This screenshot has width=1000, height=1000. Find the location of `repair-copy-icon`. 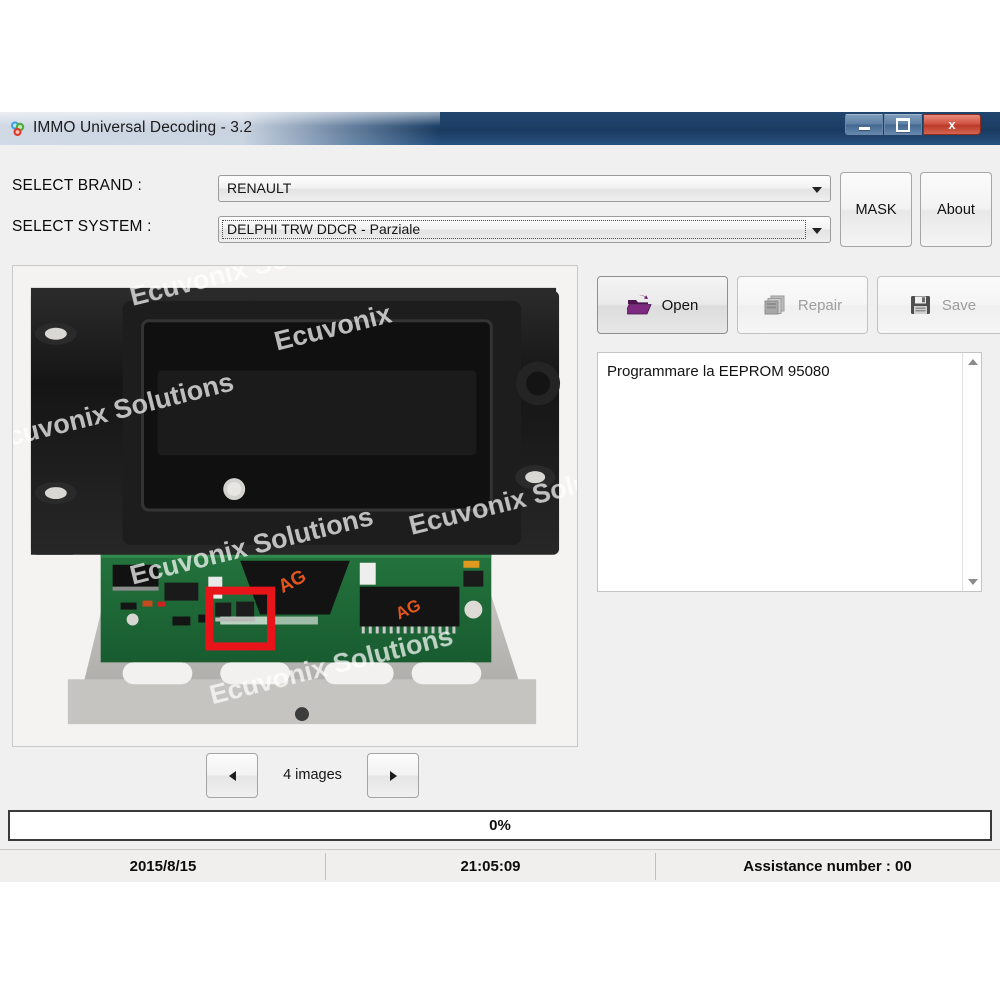

repair-copy-icon is located at coordinates (774, 305).